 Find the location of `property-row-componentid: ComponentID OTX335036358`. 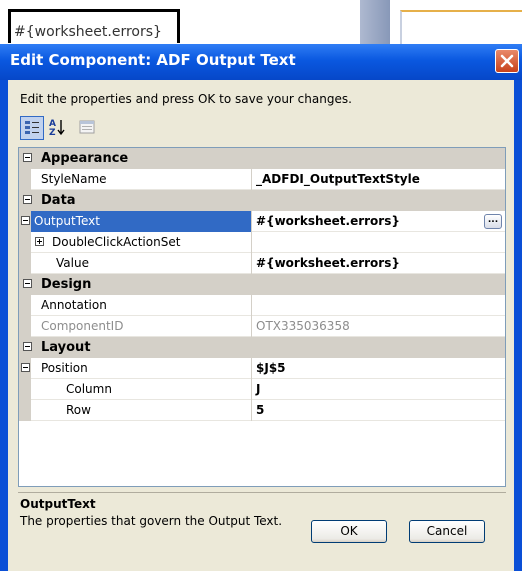

property-row-componentid: ComponentID OTX335036358 is located at coordinates (262, 326).